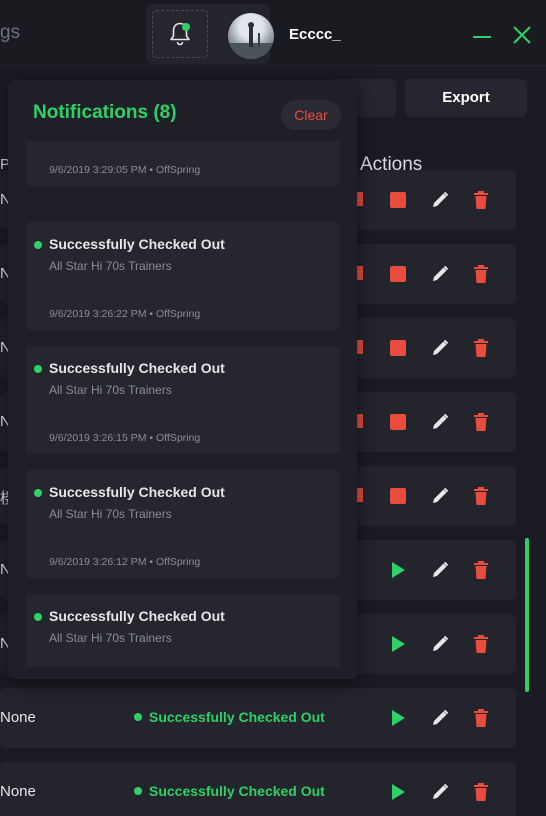 This screenshot has width=546, height=816. What do you see at coordinates (180, 34) in the screenshot?
I see `notifications-button` at bounding box center [180, 34].